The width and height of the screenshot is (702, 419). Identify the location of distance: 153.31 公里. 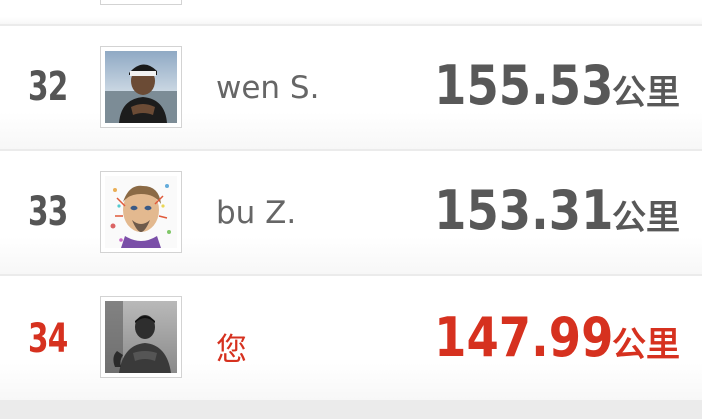
(542, 210).